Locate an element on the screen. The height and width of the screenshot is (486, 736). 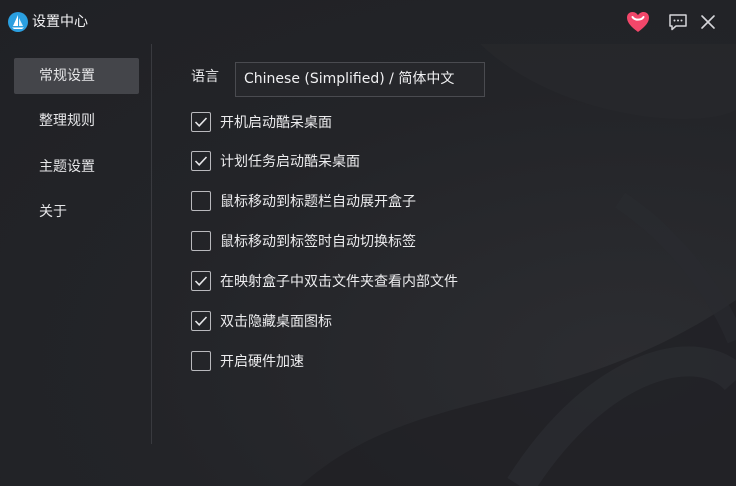
option-hardware-acceleration: 开启硬件加速 is located at coordinates (247, 361).